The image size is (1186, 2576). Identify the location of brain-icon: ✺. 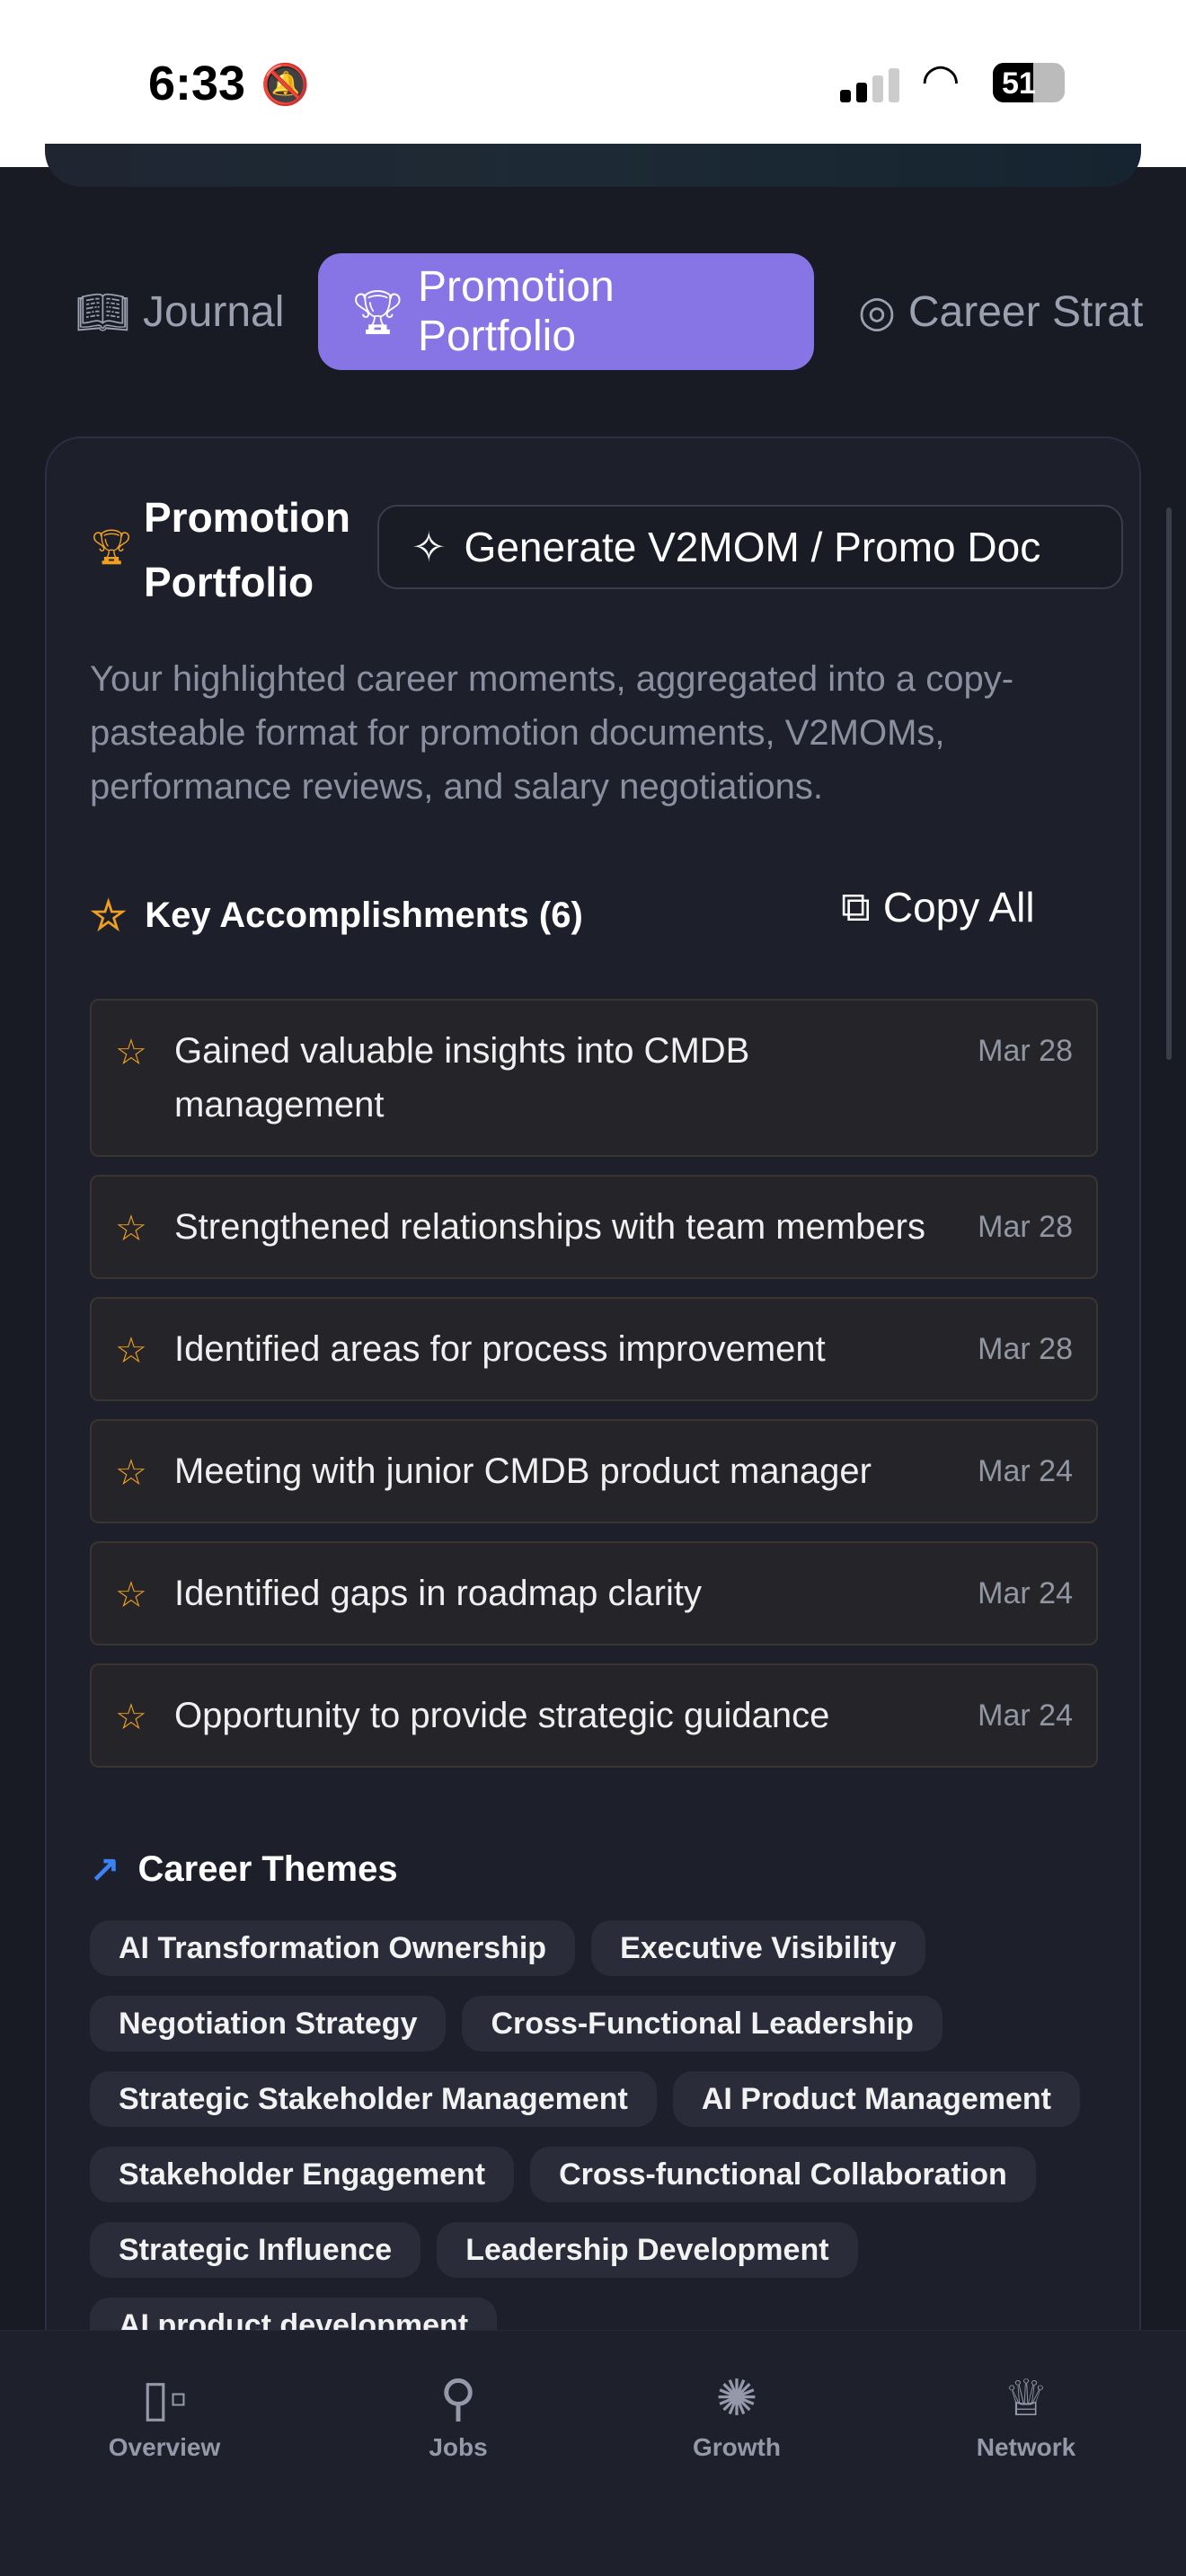
(736, 2397).